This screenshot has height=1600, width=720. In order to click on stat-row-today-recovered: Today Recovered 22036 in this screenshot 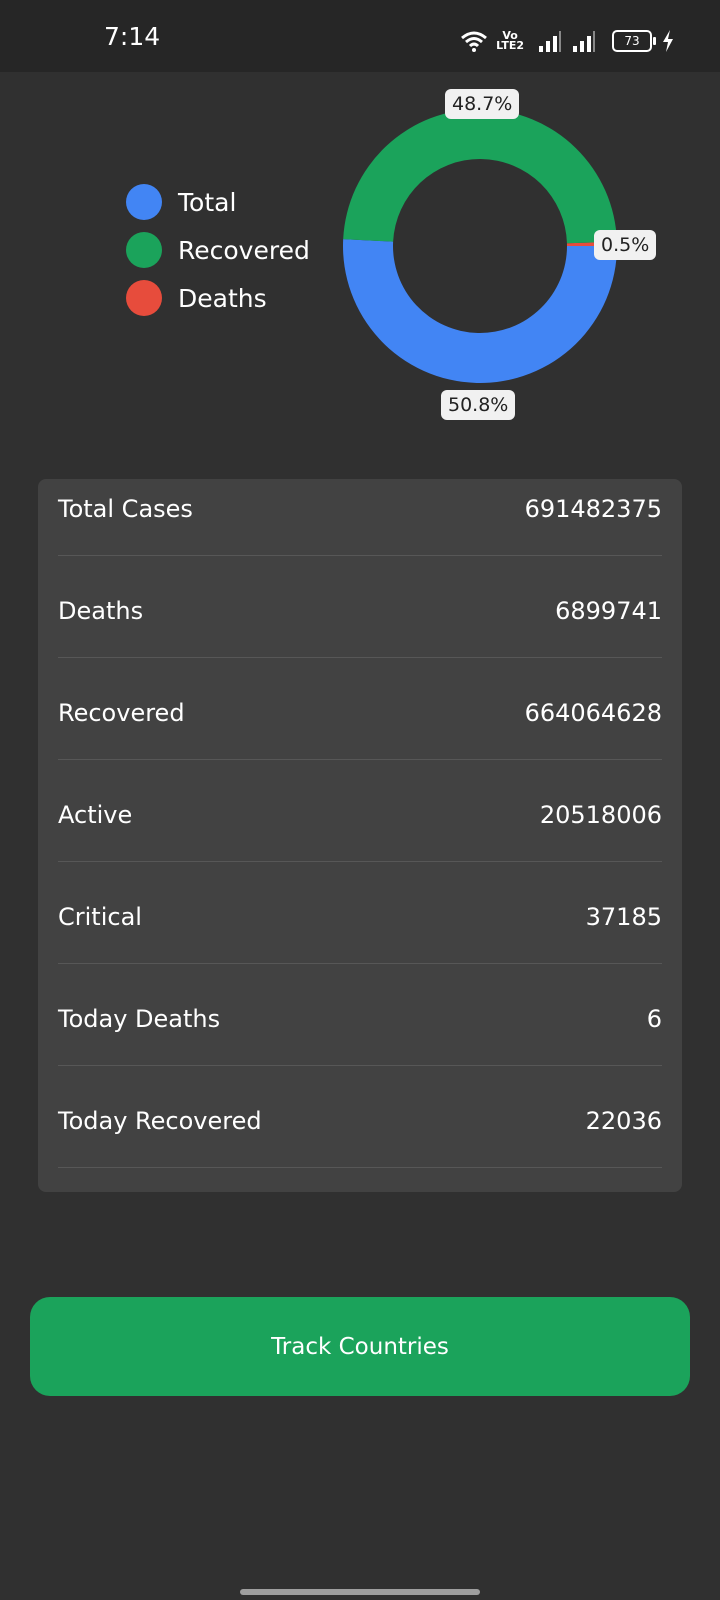, I will do `click(360, 1129)`.